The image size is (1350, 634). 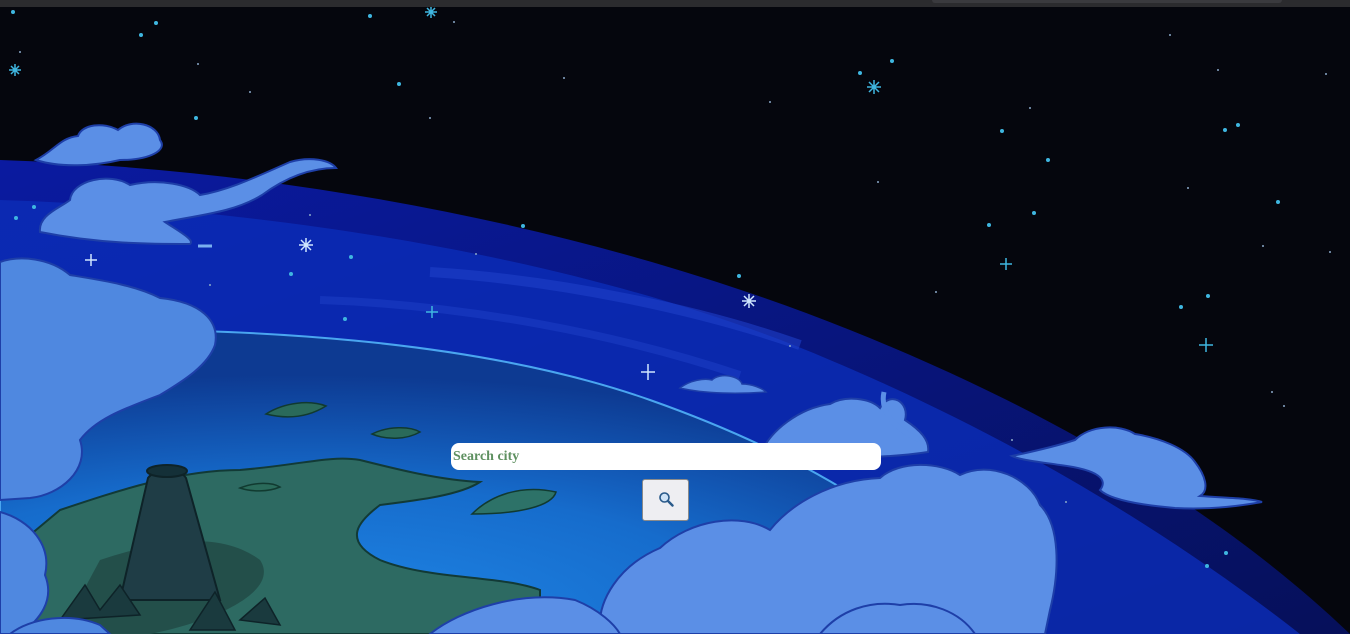 I want to click on browser-top-bar, so click(x=675, y=3).